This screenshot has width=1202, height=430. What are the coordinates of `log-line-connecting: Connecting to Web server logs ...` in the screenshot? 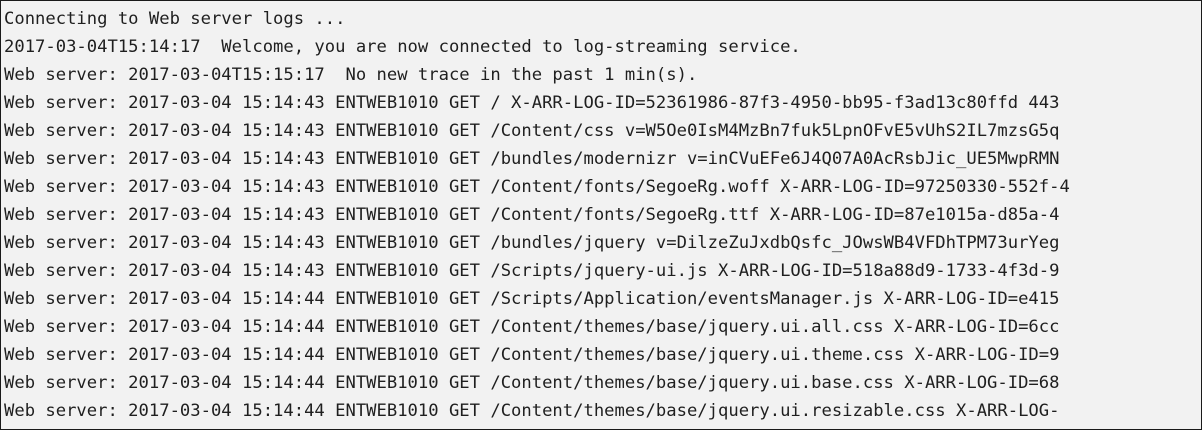 It's located at (175, 19).